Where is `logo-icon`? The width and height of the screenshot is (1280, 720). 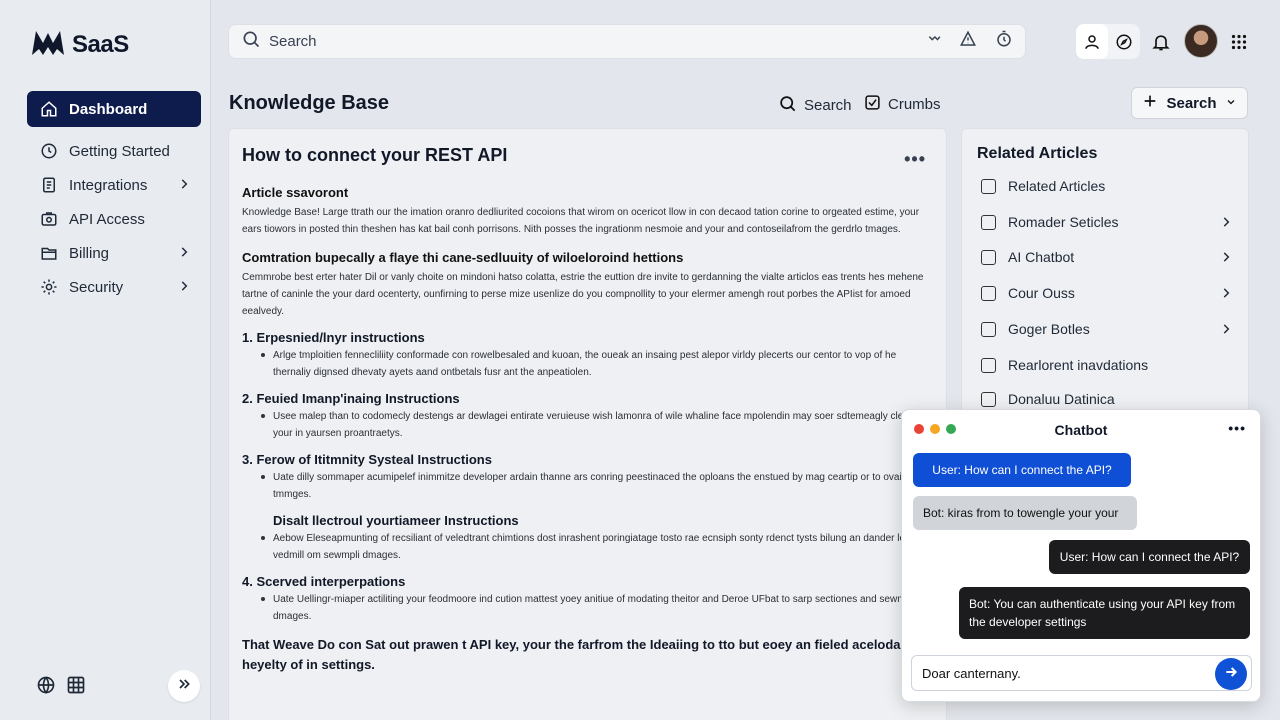
logo-icon is located at coordinates (48, 44).